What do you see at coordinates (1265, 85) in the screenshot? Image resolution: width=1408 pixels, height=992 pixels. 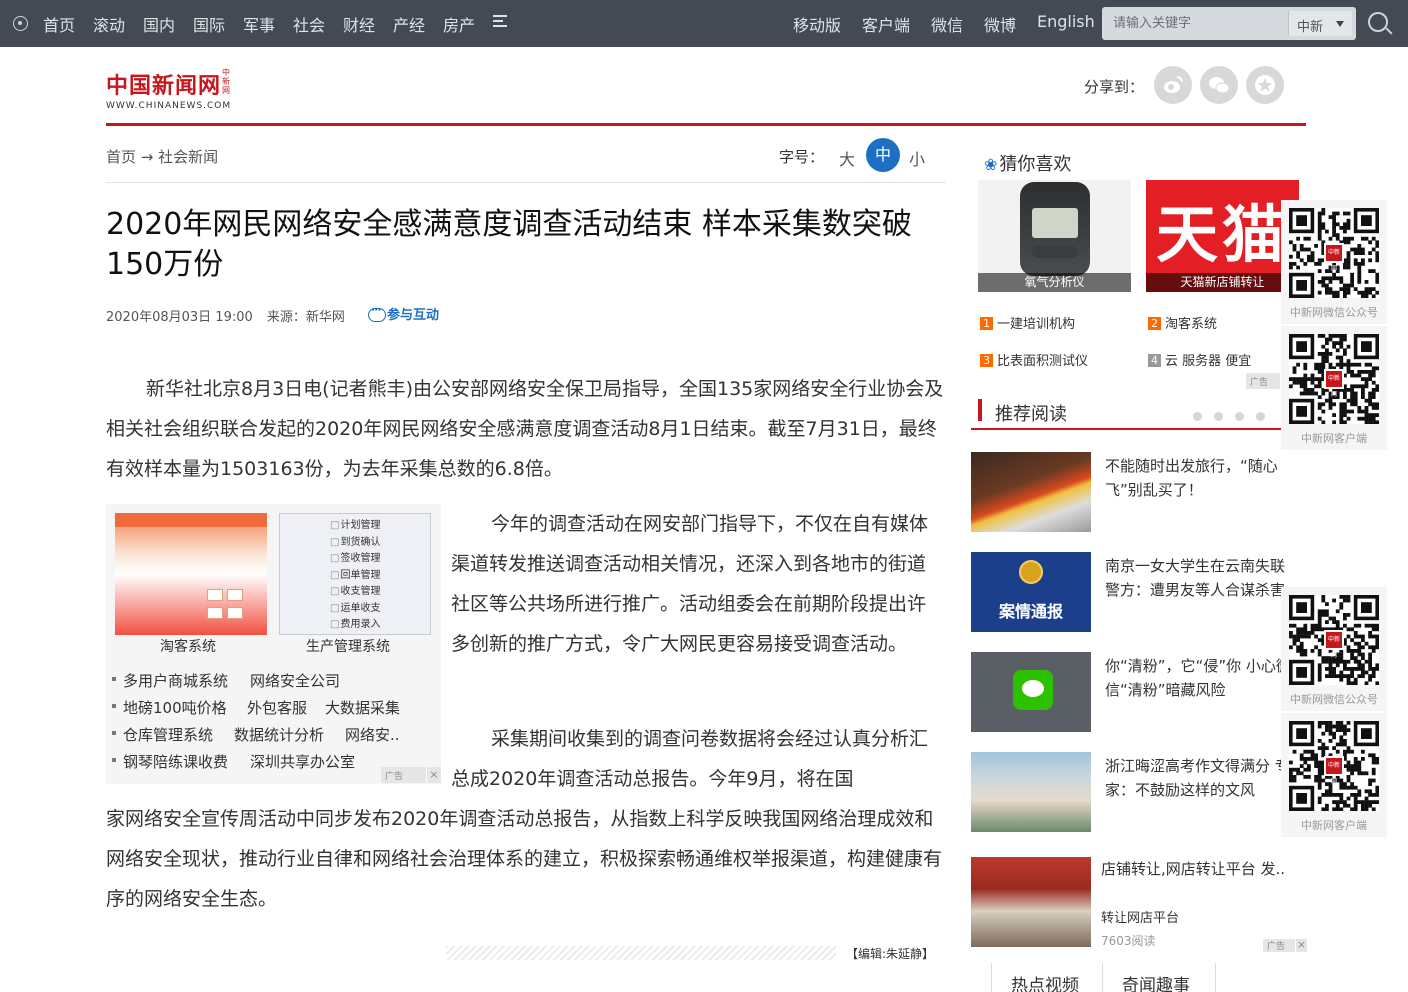 I see `share-favorite-button` at bounding box center [1265, 85].